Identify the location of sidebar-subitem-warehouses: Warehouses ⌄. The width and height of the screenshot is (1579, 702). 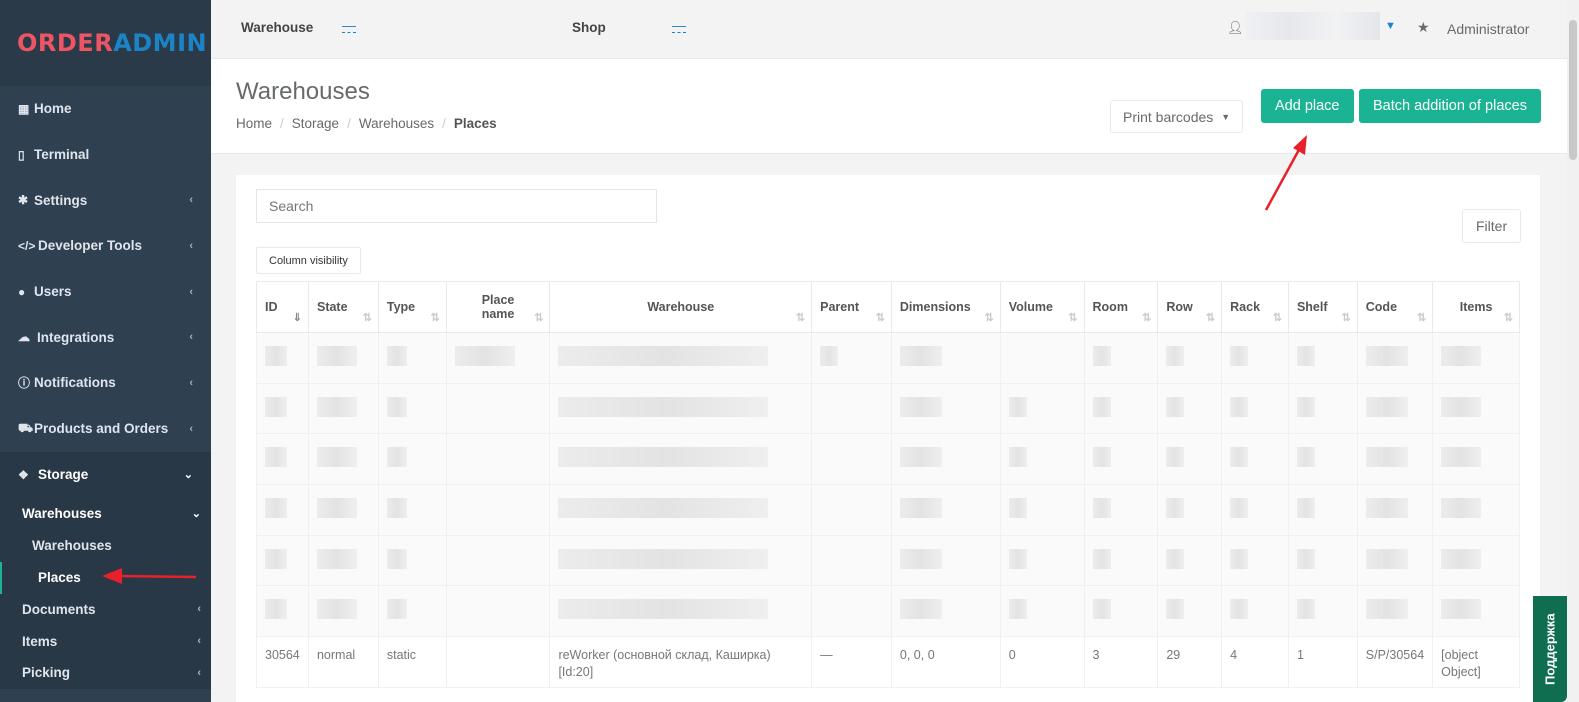
(105, 514).